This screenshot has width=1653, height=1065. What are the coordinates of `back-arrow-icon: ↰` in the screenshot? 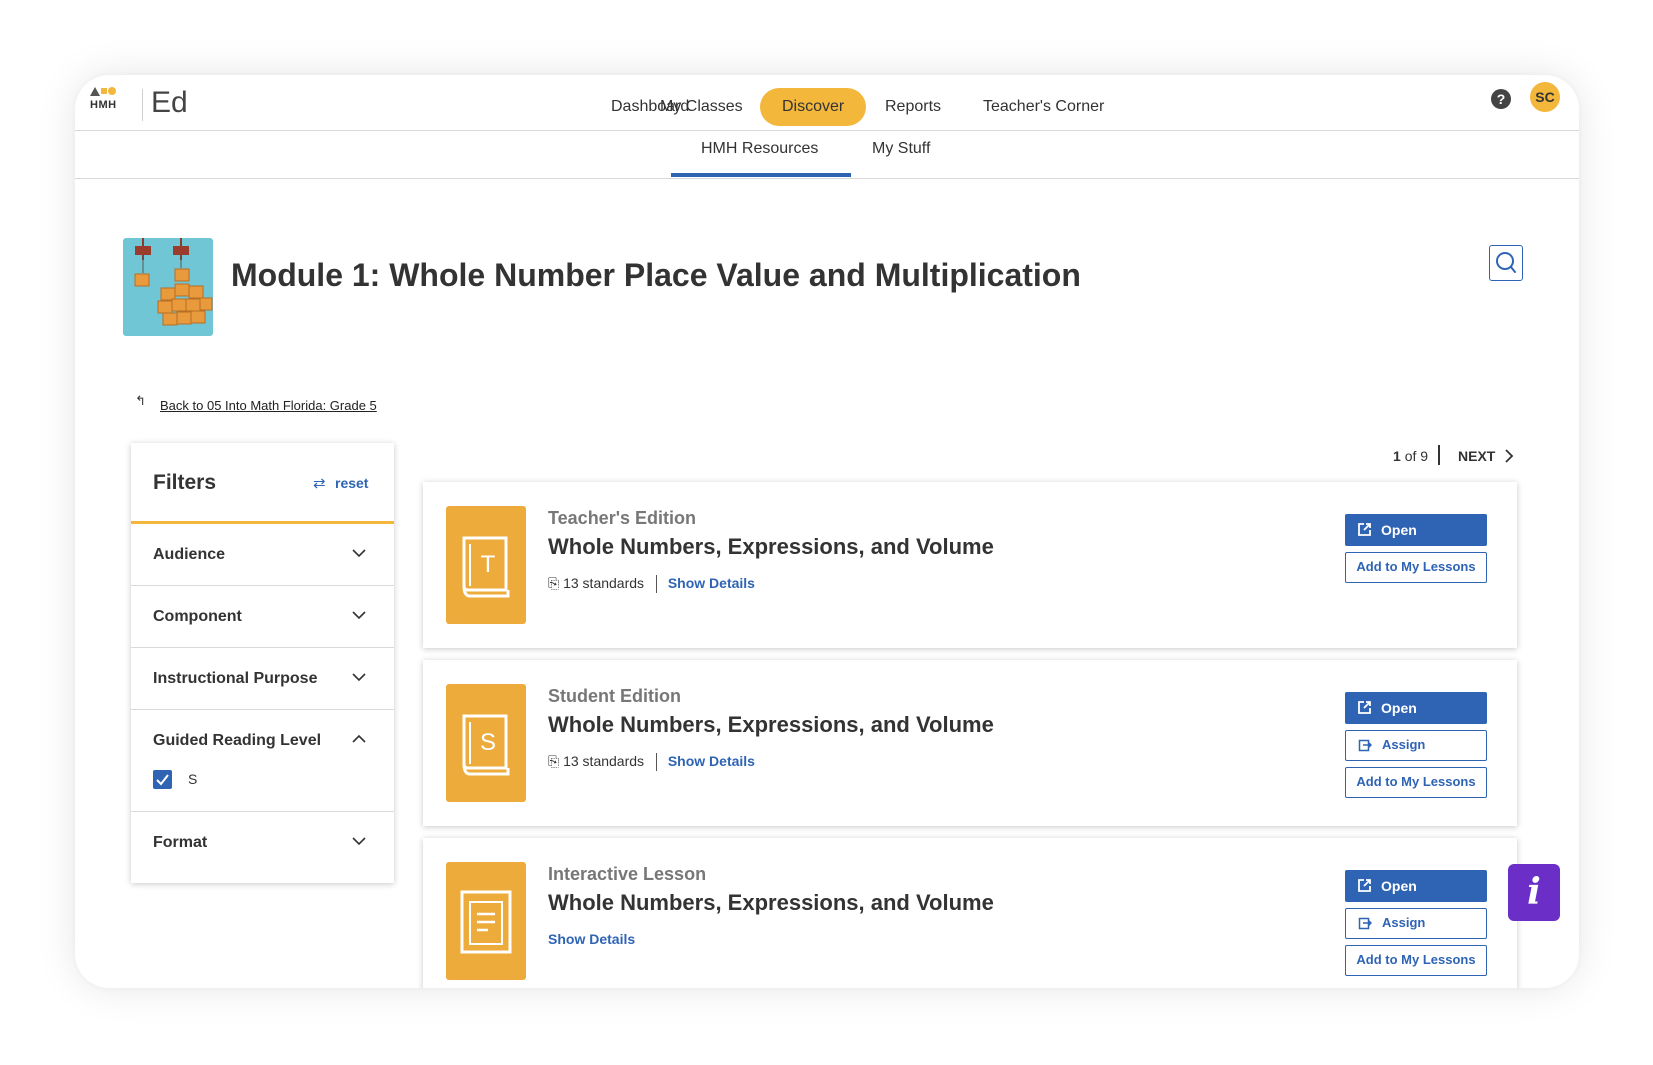 It's located at (140, 400).